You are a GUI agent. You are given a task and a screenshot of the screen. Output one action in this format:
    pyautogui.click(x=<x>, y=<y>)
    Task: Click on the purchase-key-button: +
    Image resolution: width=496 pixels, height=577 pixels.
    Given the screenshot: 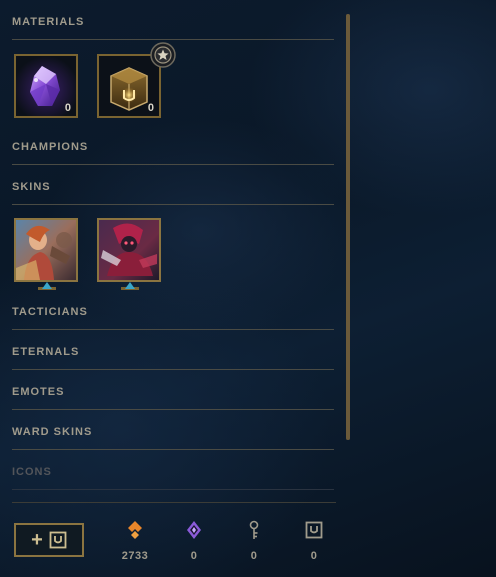 What is the action you would take?
    pyautogui.click(x=49, y=540)
    